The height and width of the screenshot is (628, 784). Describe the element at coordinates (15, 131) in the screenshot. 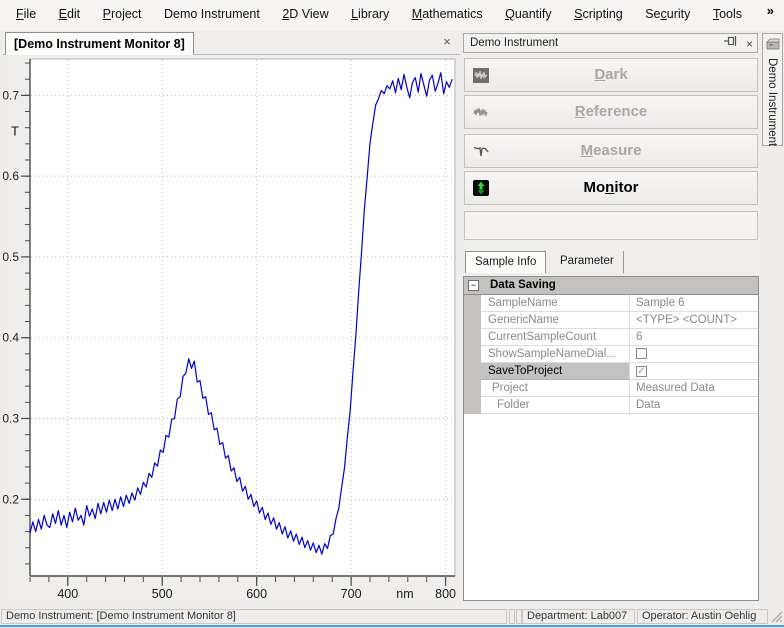

I see `svg-text: T` at that location.